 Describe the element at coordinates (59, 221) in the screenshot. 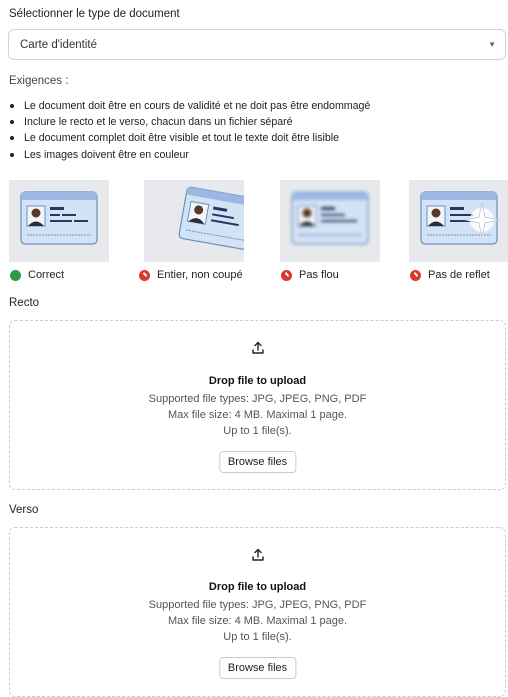

I see `example-correct-image` at that location.